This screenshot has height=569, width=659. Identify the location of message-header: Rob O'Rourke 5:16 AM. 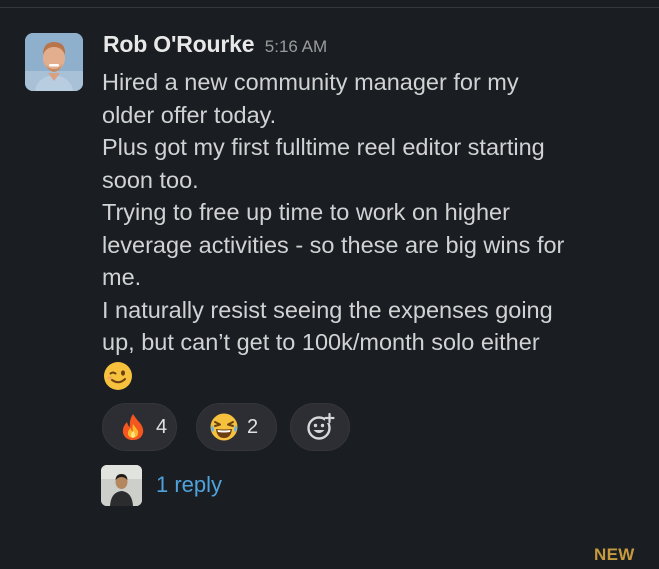
(215, 44).